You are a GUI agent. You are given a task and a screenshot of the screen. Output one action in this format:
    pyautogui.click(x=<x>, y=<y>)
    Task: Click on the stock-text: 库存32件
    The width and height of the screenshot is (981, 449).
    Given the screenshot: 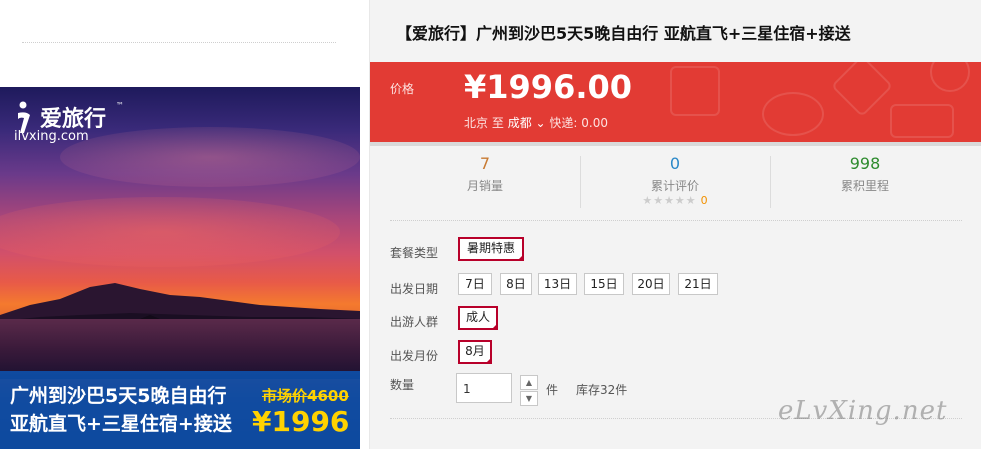 What is the action you would take?
    pyautogui.click(x=602, y=390)
    